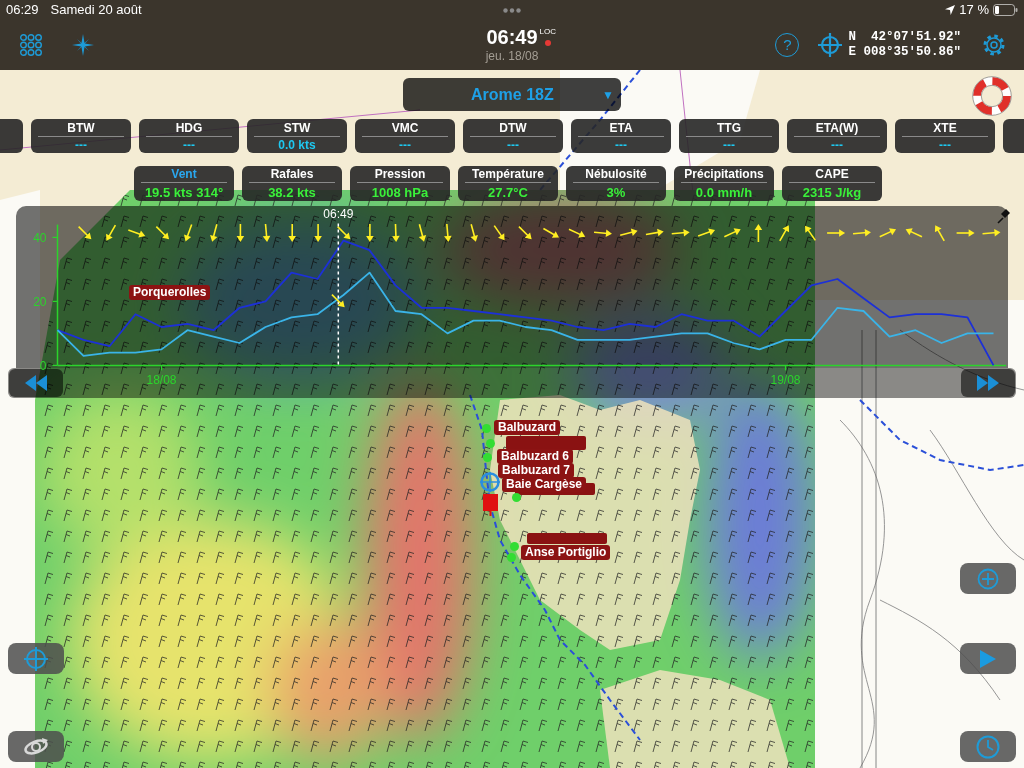  I want to click on marker-icon, so click(490, 505).